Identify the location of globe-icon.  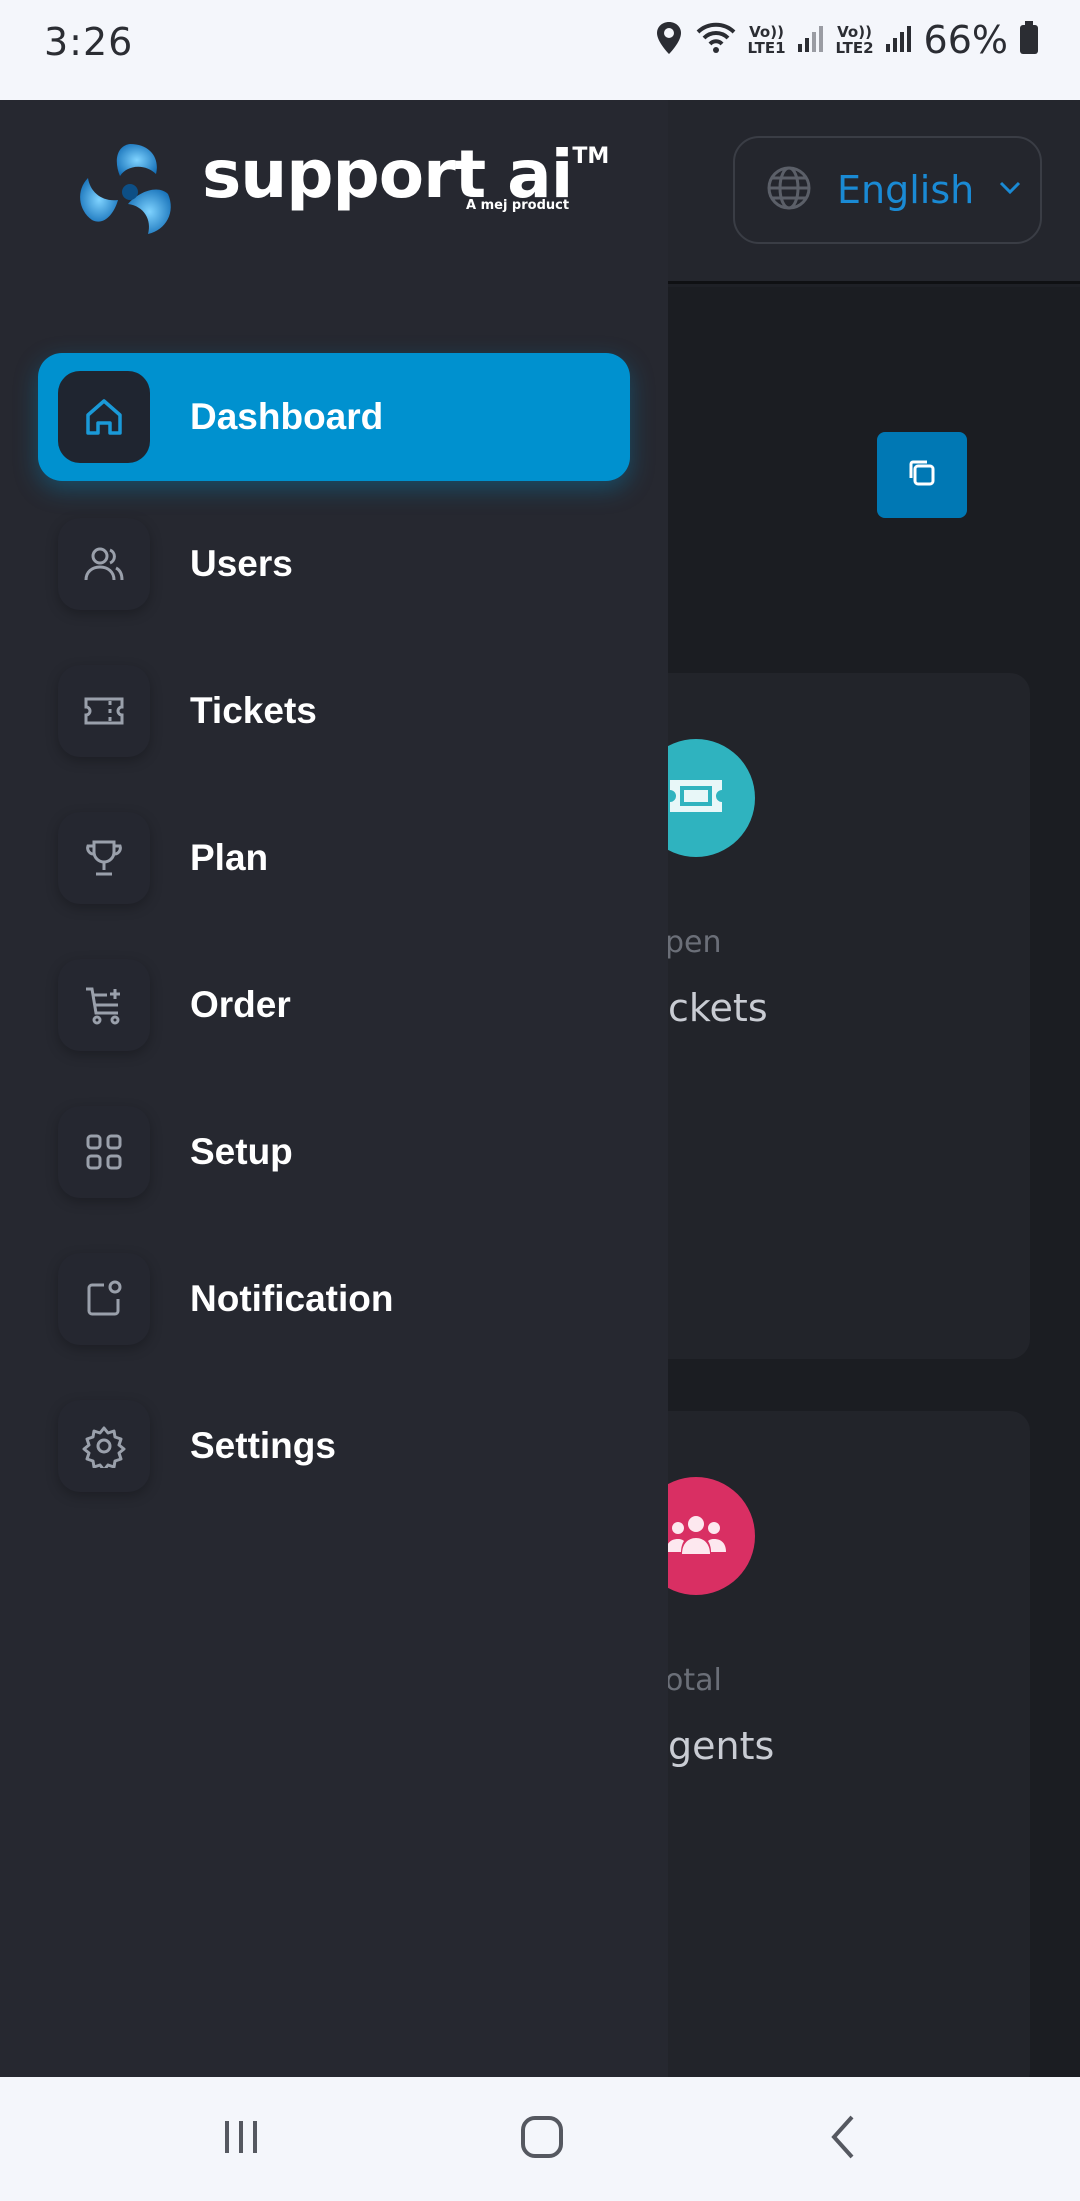
(789, 190).